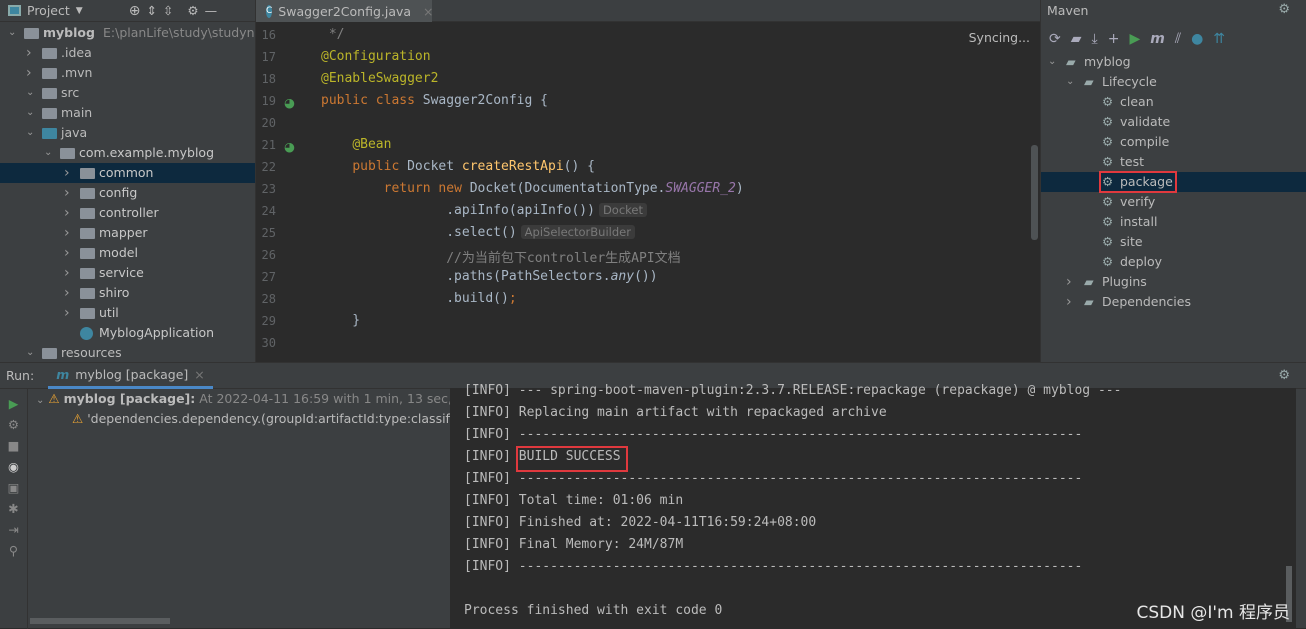 Image resolution: width=1306 pixels, height=629 pixels. What do you see at coordinates (1197, 39) in the screenshot?
I see `offline-icon: ●` at bounding box center [1197, 39].